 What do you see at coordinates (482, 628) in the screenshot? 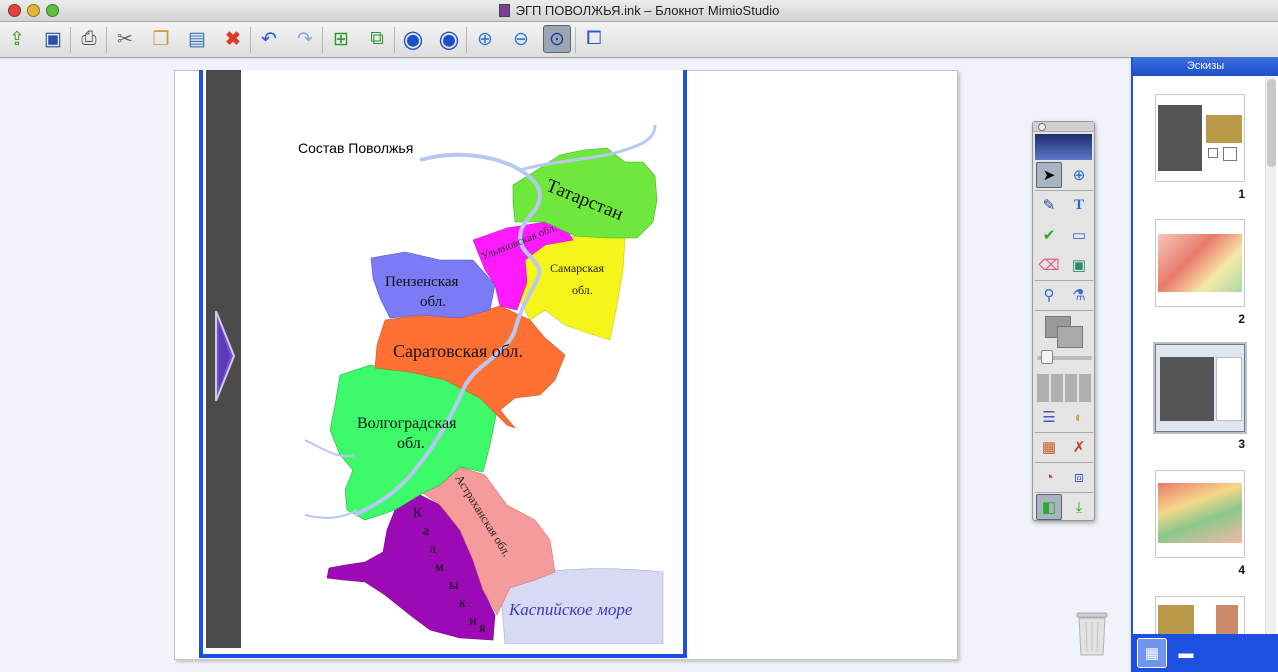
I see `kalmykia-letter: я` at bounding box center [482, 628].